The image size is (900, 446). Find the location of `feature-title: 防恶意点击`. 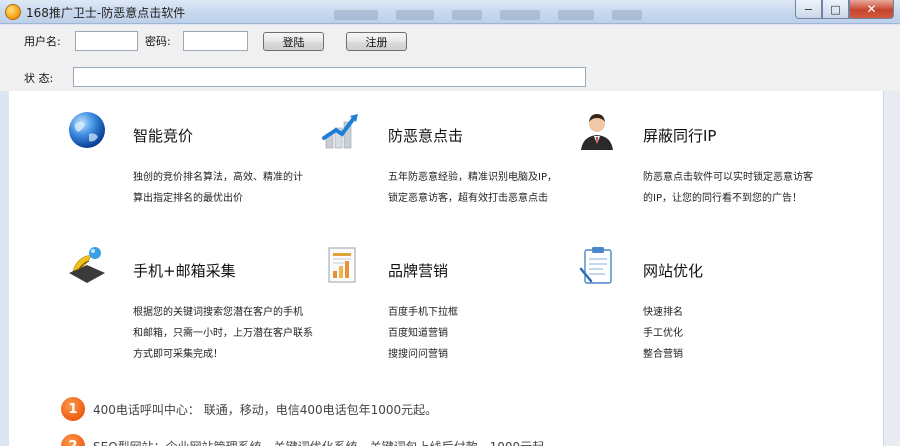

feature-title: 防恶意点击 is located at coordinates (426, 136).